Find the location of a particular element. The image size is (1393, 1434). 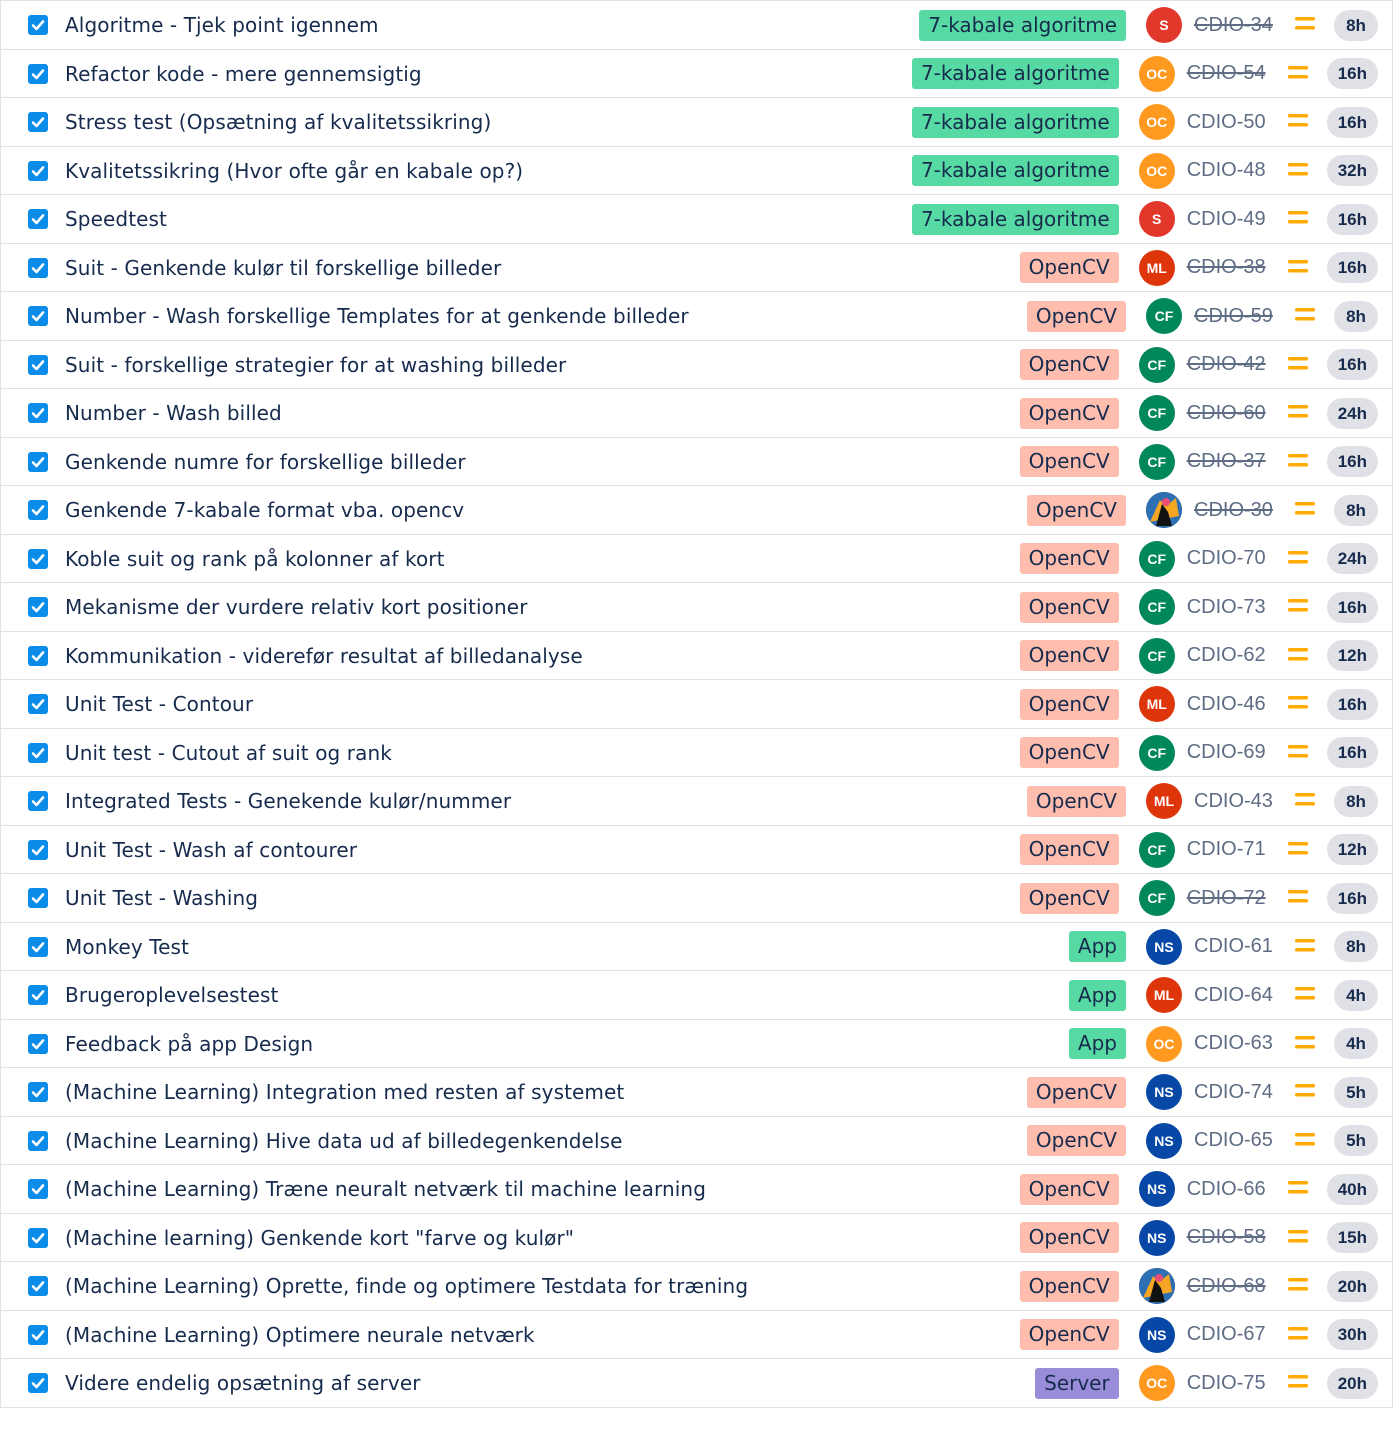

issue-summary: Algoritme - Tjek point igennem is located at coordinates (222, 25).